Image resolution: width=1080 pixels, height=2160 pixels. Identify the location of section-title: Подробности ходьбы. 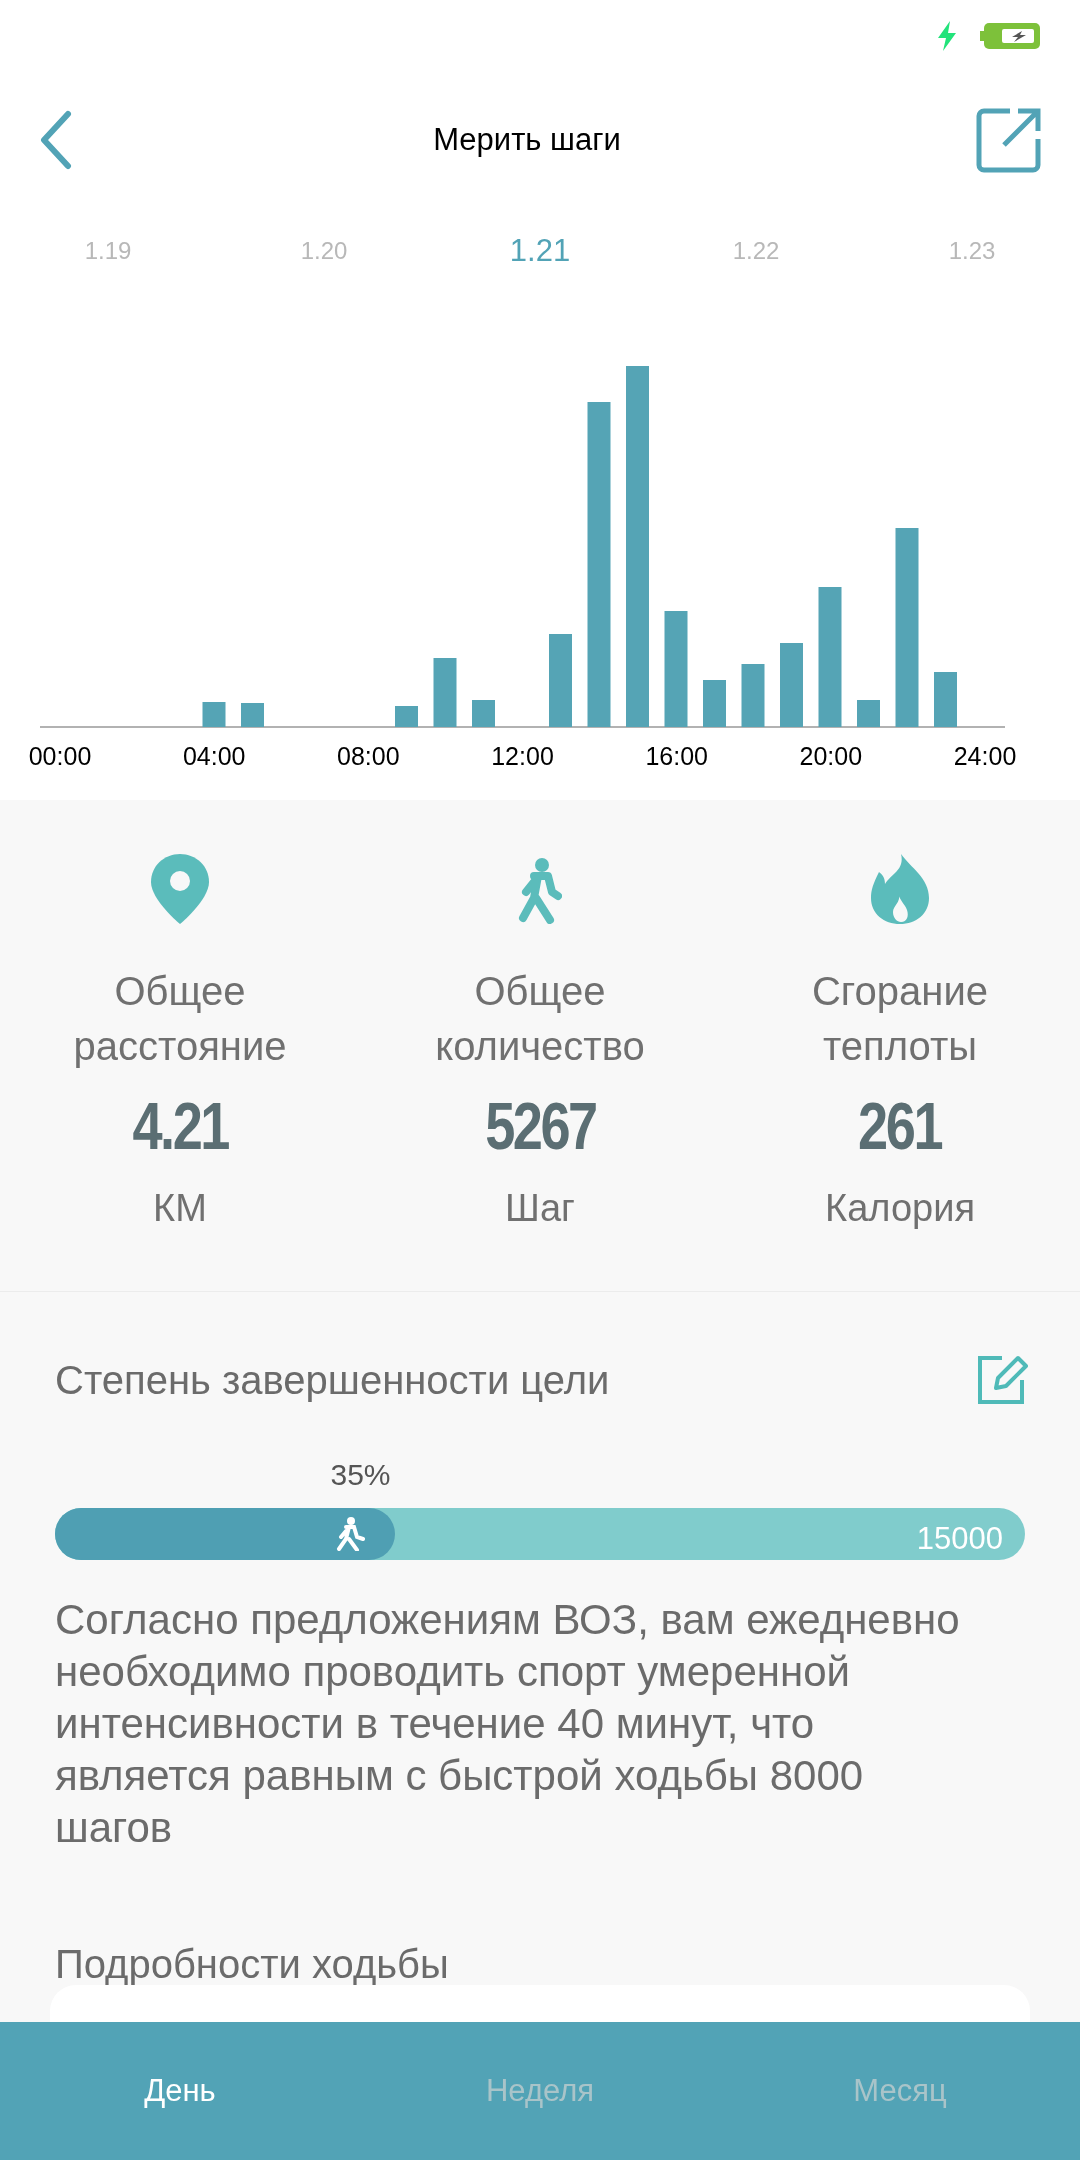
(252, 1964).